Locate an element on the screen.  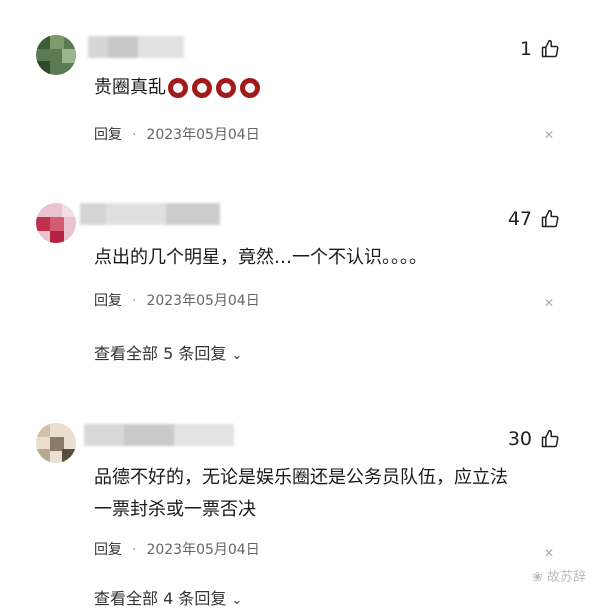
like-count: 1 is located at coordinates (525, 49).